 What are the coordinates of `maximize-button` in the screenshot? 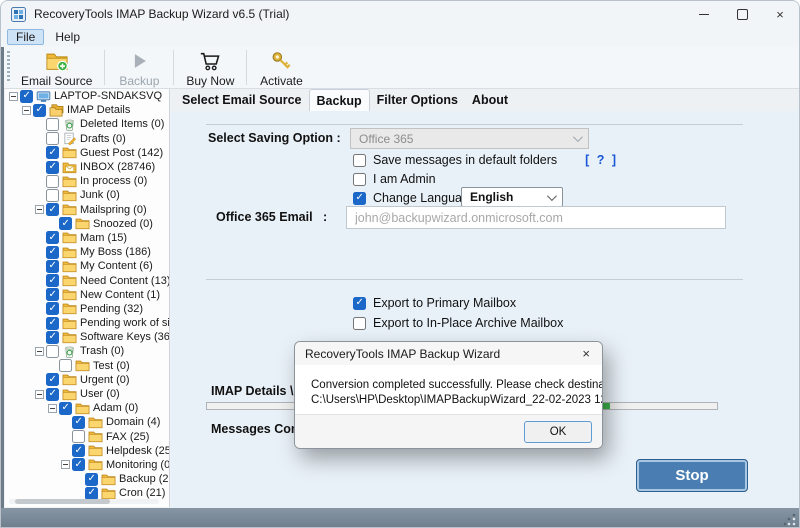 It's located at (742, 14).